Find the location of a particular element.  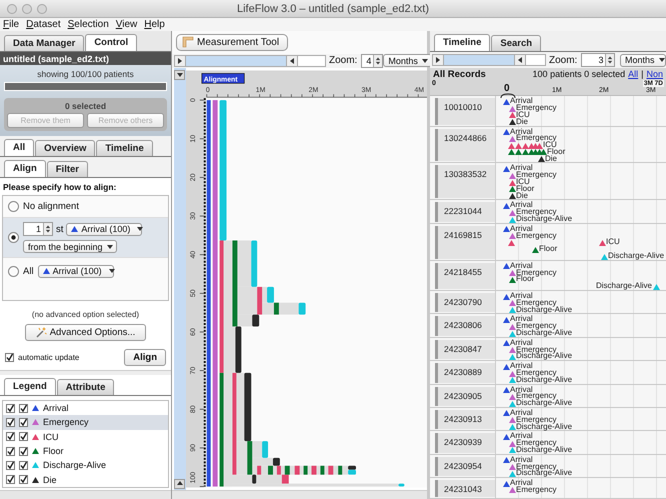

select-none-link: Non is located at coordinates (654, 74).